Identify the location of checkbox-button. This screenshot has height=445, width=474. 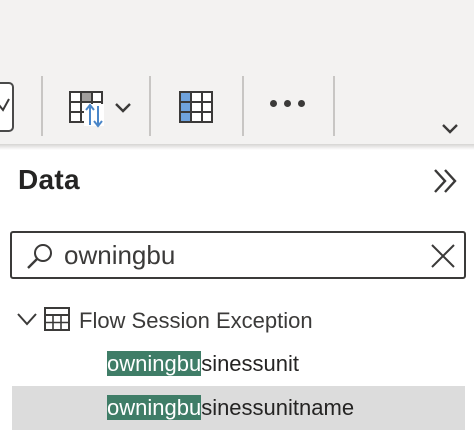
(7, 107).